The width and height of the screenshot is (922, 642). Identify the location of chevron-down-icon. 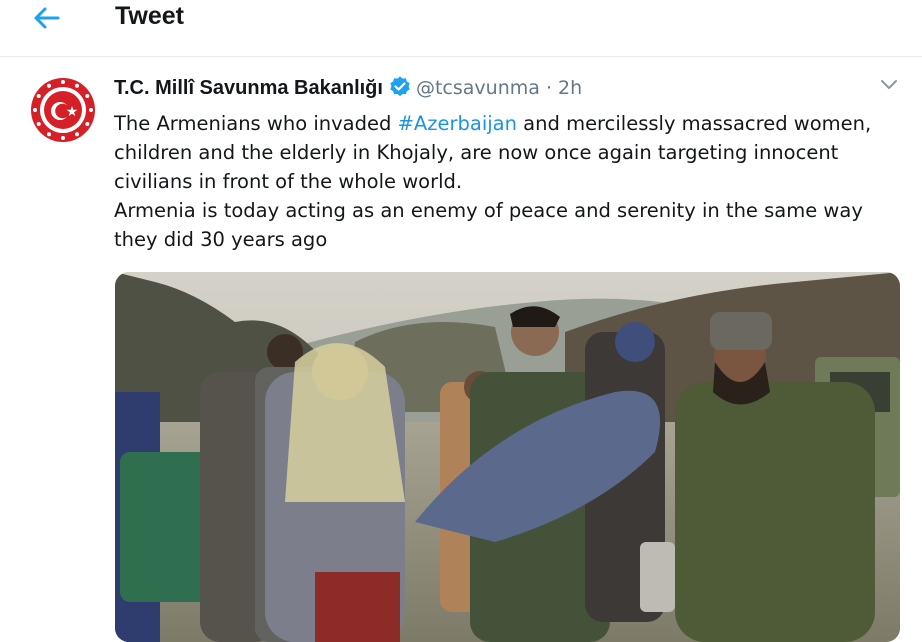
(889, 84).